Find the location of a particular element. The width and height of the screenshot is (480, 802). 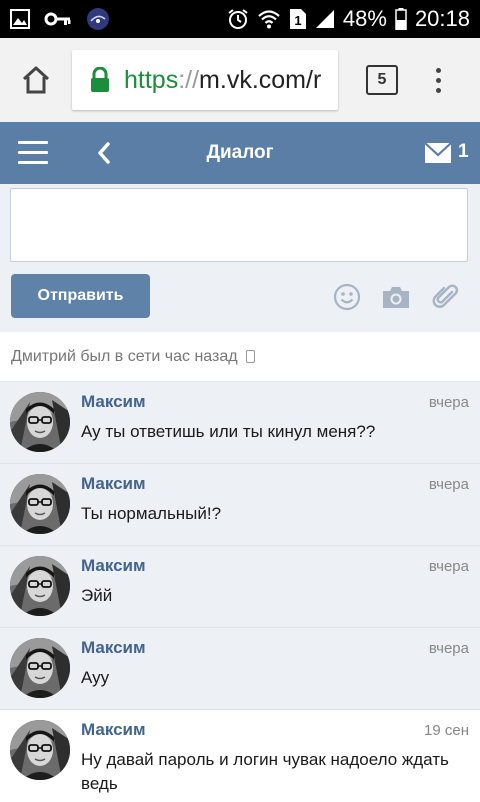

message-time: 19 сен is located at coordinates (446, 730).